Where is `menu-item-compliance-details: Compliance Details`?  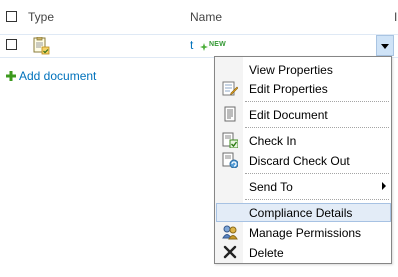
menu-item-compliance-details: Compliance Details is located at coordinates (303, 212).